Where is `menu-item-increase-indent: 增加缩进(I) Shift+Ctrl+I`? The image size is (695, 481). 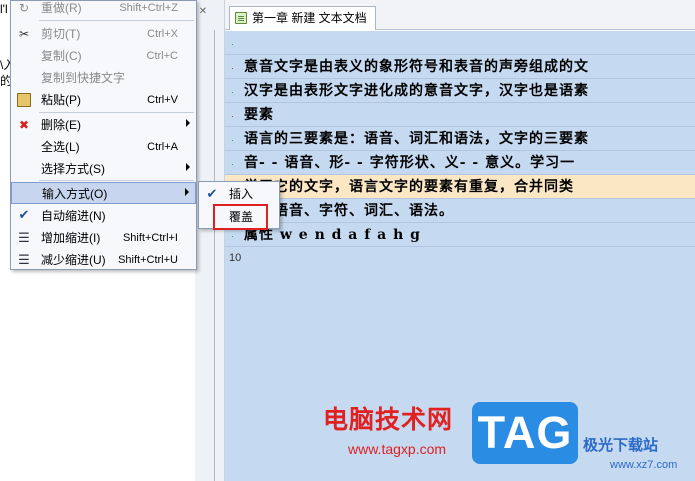
menu-item-increase-indent: 增加缩进(I) Shift+Ctrl+I is located at coordinates (103, 238).